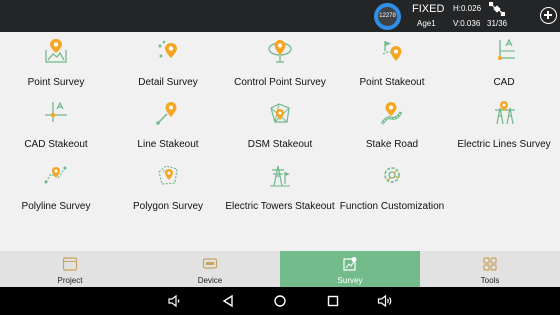 The image size is (560, 315). What do you see at coordinates (428, 9) in the screenshot?
I see `fix-status: FIXED` at bounding box center [428, 9].